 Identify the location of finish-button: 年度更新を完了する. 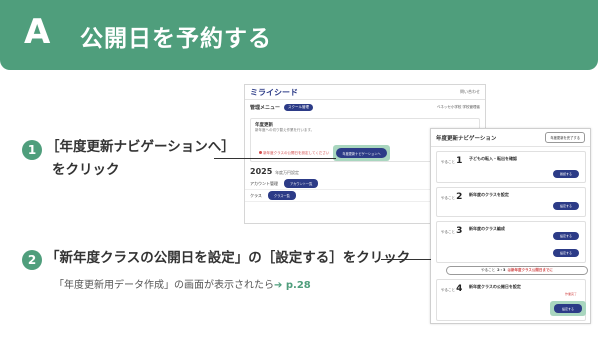
(565, 137).